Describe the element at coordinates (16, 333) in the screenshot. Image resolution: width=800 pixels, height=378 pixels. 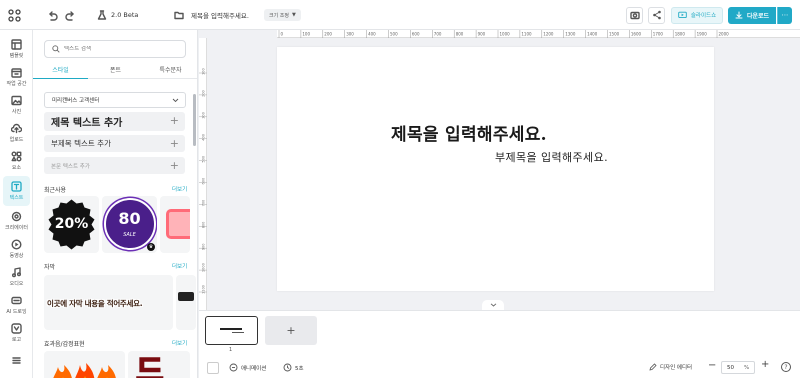
I see `sidebar-item-logo: 로고` at that location.